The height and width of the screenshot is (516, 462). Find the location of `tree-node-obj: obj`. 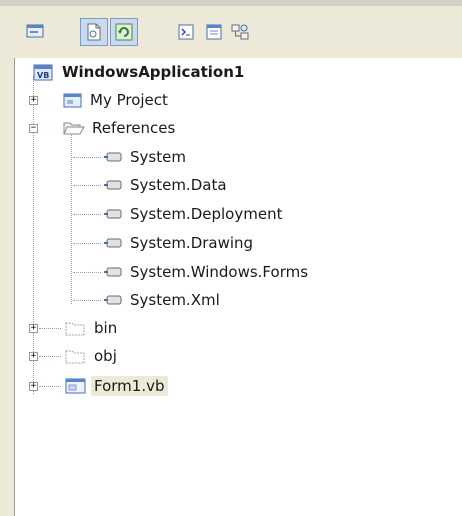

tree-node-obj: obj is located at coordinates (92, 356).